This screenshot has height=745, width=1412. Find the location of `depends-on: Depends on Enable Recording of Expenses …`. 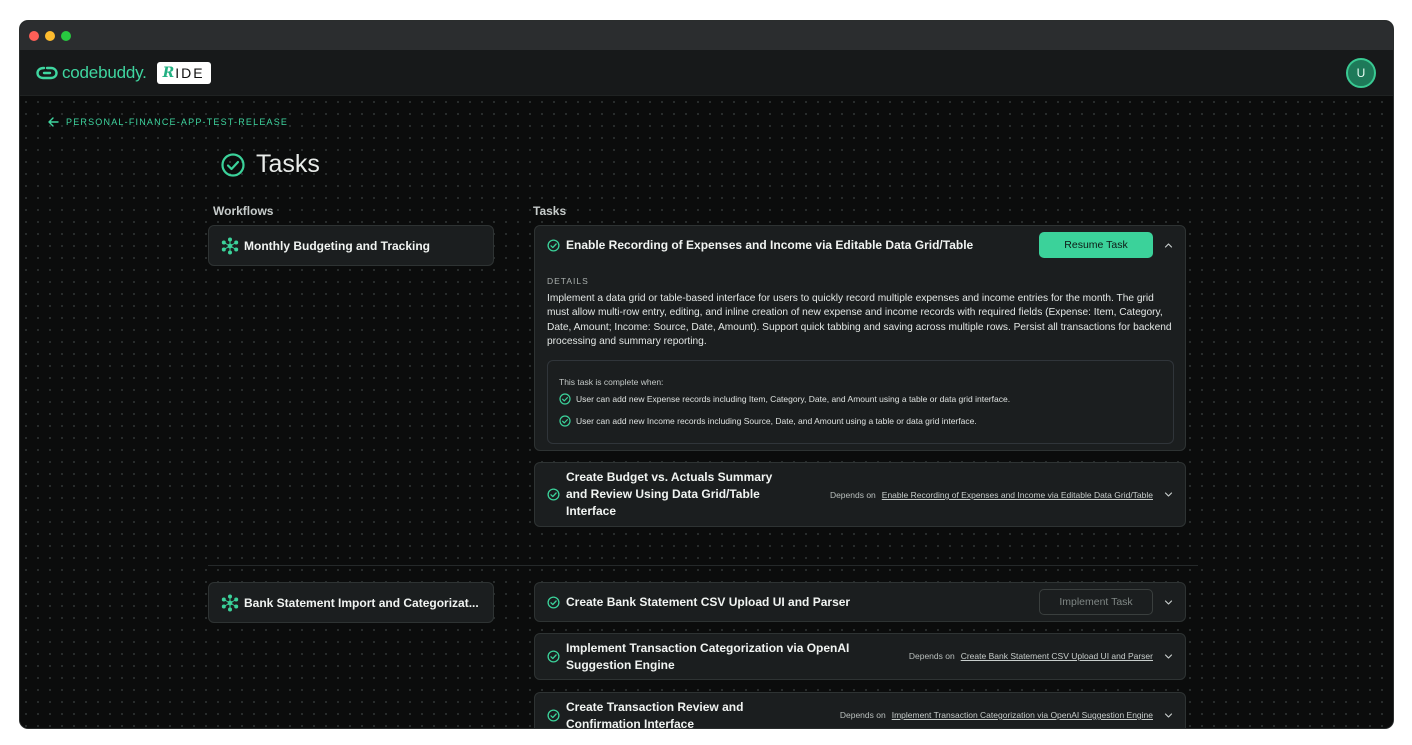

depends-on: Depends on Enable Recording of Expenses … is located at coordinates (991, 495).